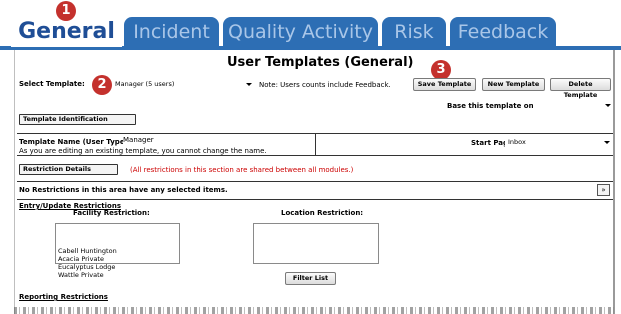 This screenshot has width=621, height=314. I want to click on new-template-button: New Template, so click(513, 84).